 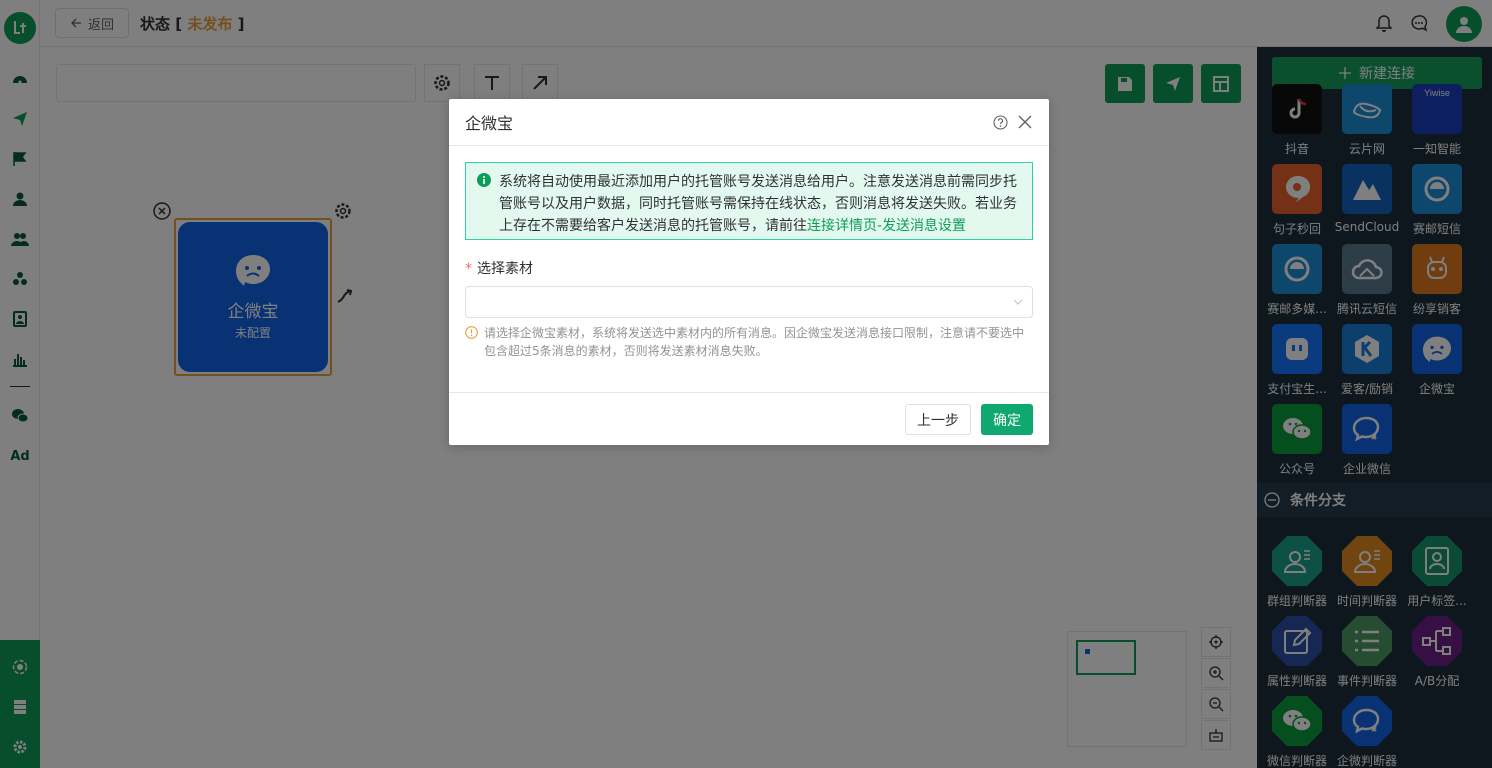 I want to click on material-select, so click(x=749, y=302).